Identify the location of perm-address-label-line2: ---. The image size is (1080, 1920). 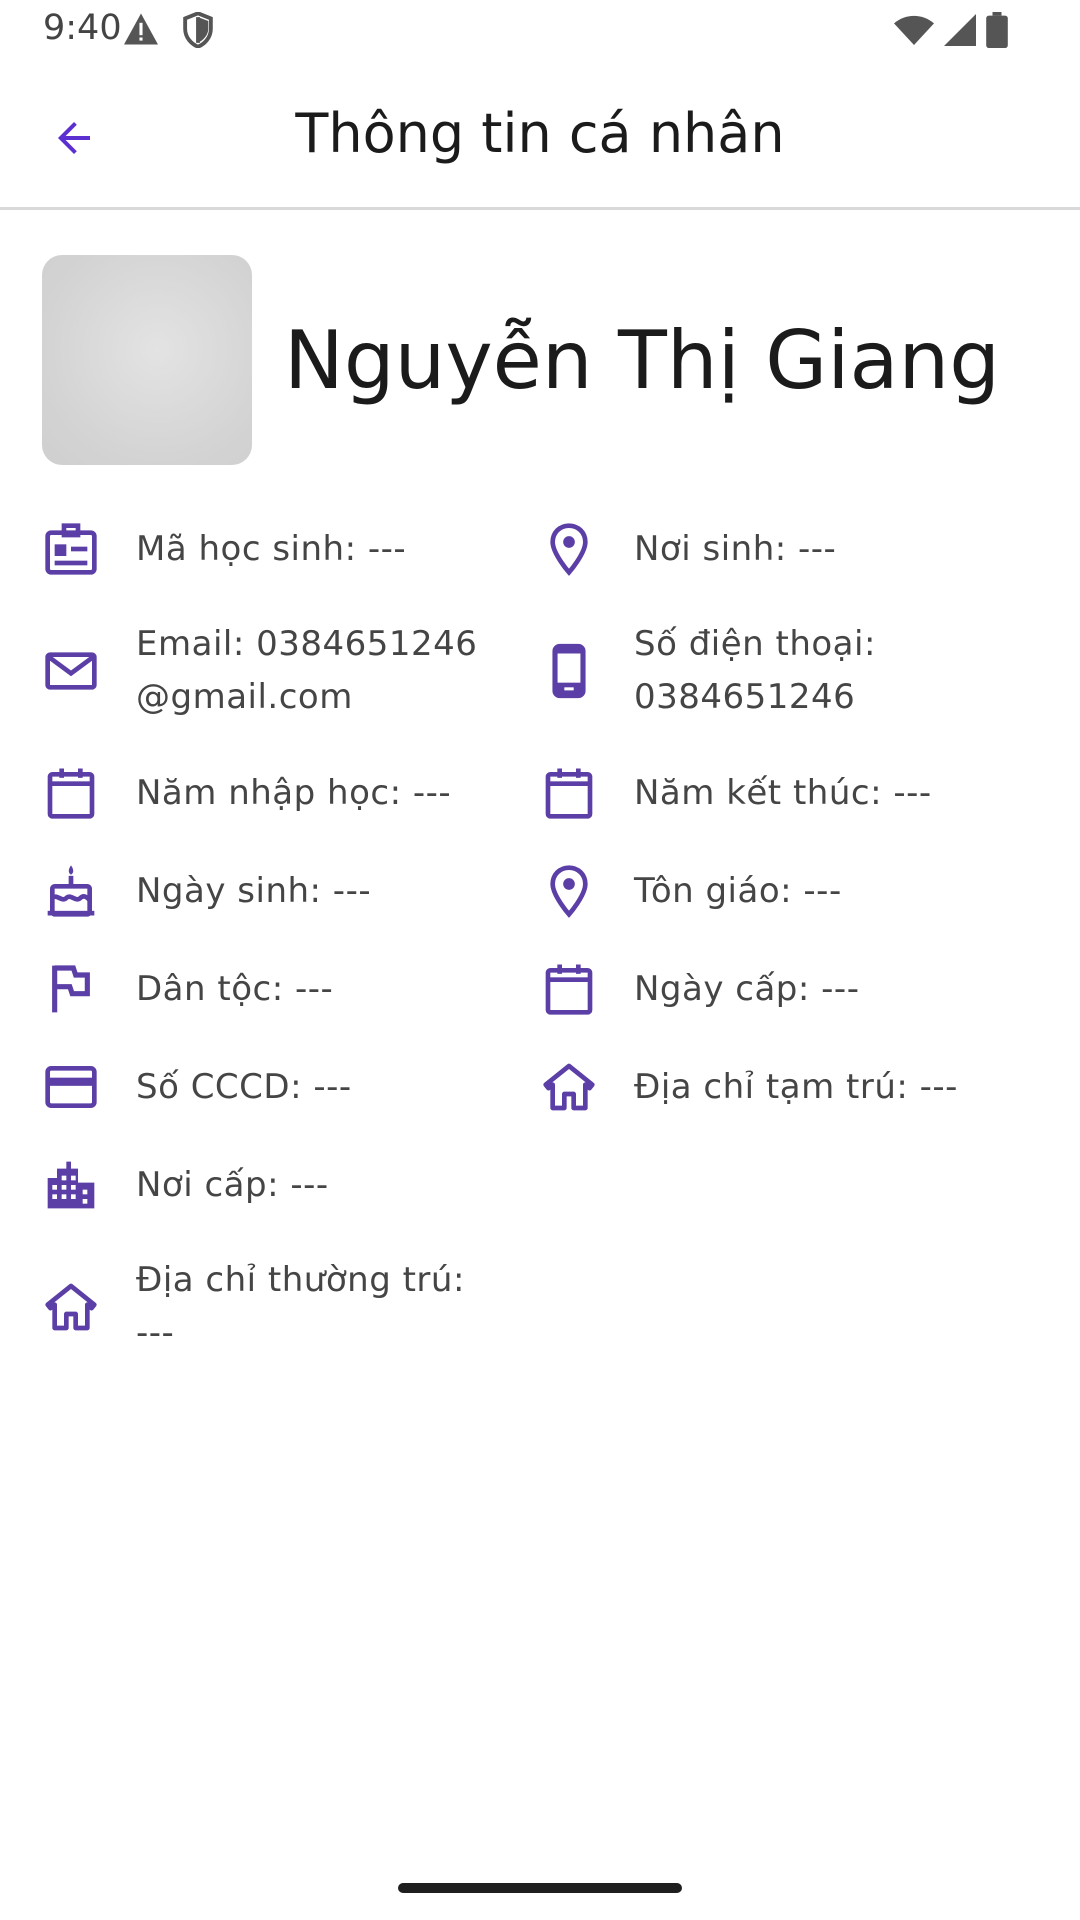
(155, 1333).